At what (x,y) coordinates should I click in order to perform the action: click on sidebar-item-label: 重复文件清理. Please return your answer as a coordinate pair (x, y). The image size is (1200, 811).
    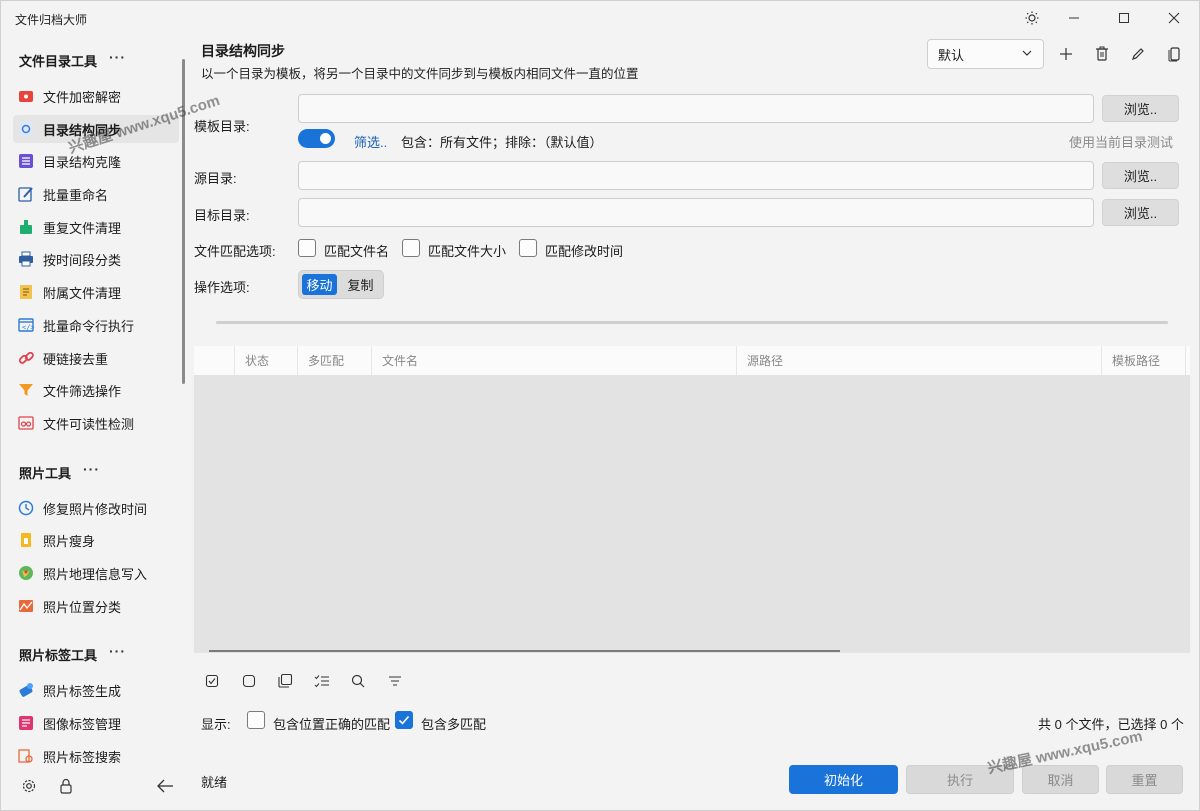
    Looking at the image, I should click on (82, 228).